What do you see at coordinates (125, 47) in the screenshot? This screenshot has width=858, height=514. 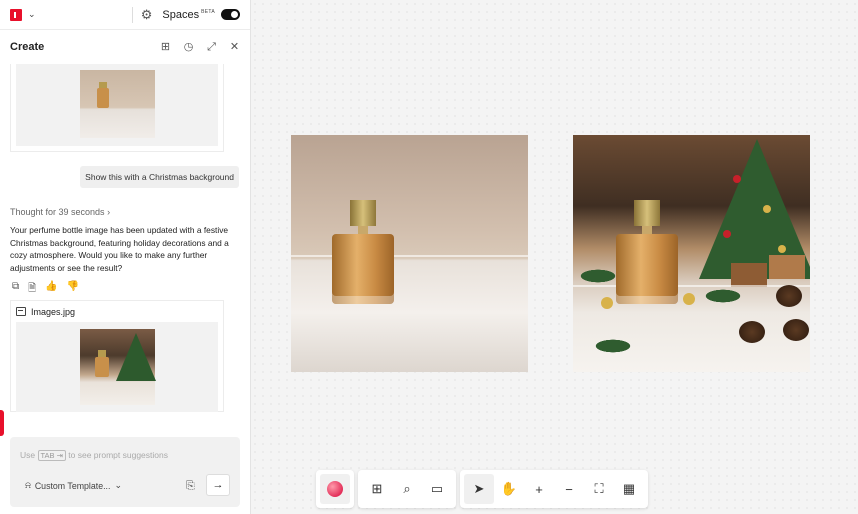 I see `create-header: Create ⊞ ◷ ⤢ ✕` at bounding box center [125, 47].